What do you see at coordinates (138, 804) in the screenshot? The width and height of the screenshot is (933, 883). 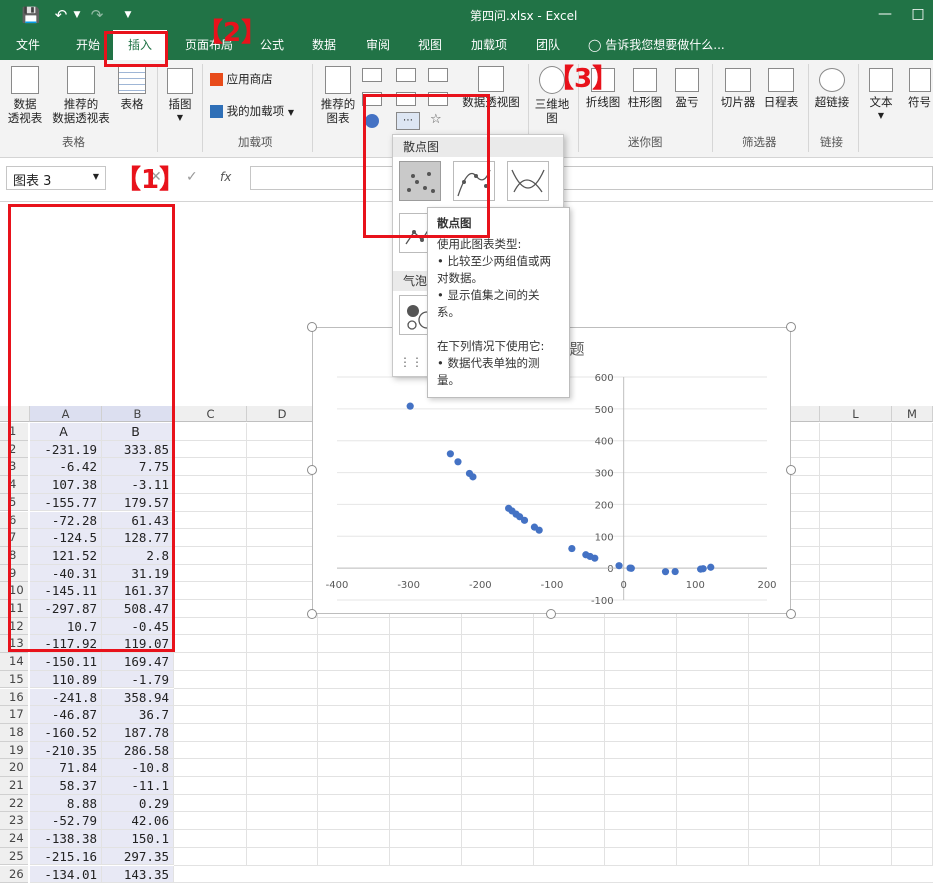 I see `cell-b: 0.29` at bounding box center [138, 804].